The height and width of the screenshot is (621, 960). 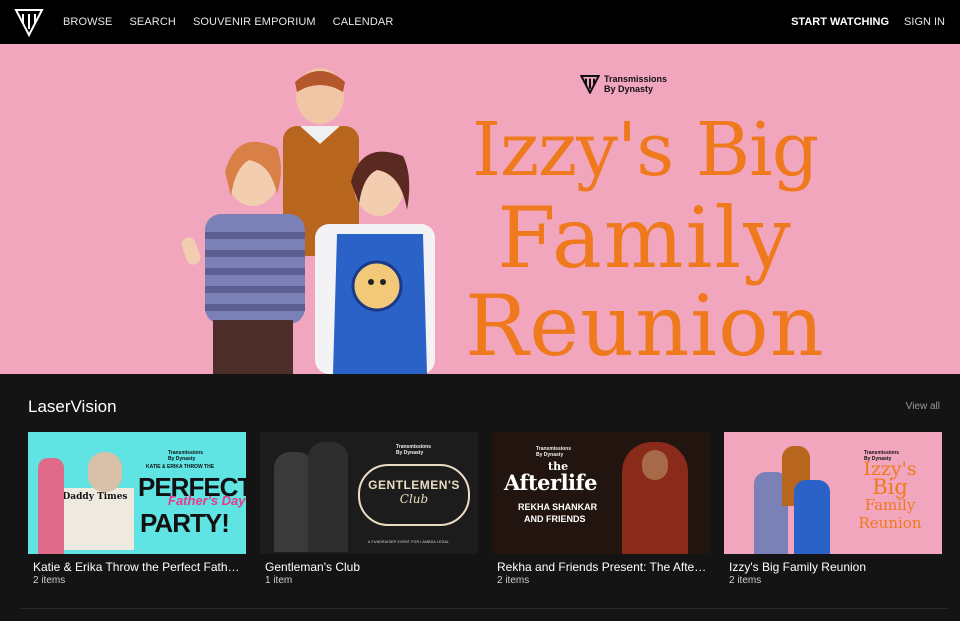 I want to click on hero-brand: Transmissions By Dynasty, so click(x=623, y=84).